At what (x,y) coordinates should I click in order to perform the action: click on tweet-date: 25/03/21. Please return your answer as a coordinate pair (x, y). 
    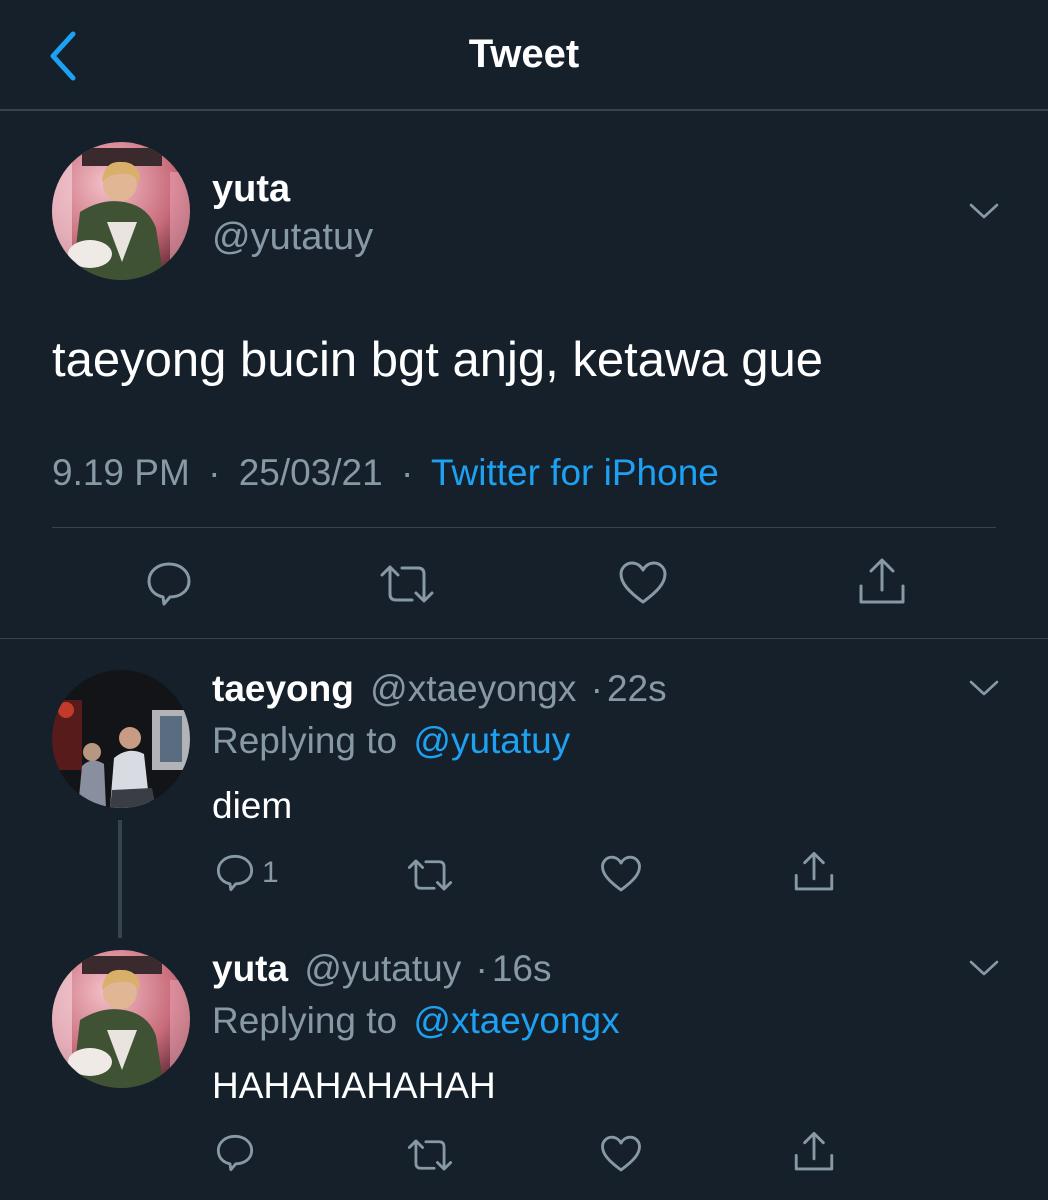
    Looking at the image, I should click on (310, 472).